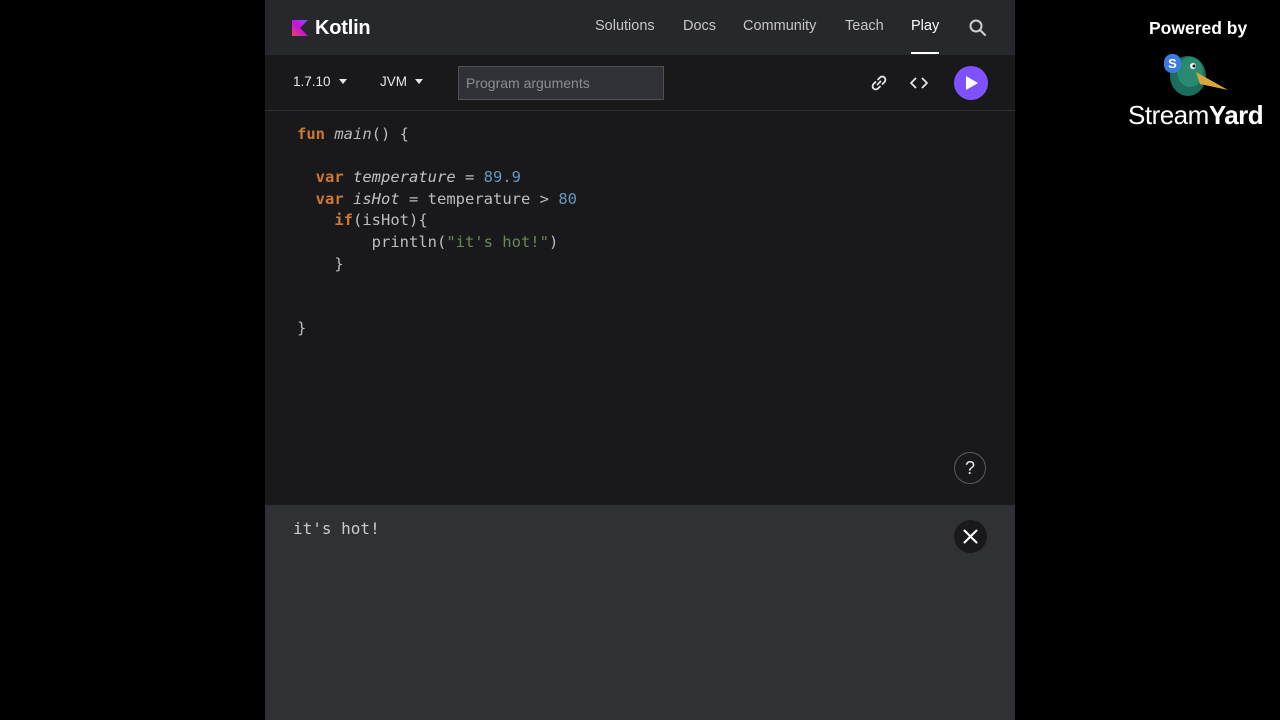  I want to click on program-arguments-input, so click(561, 83).